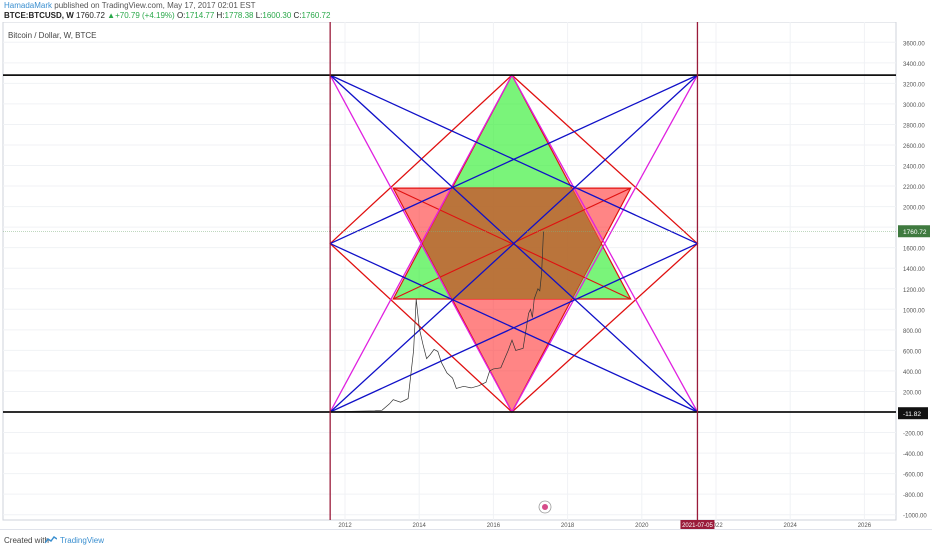 The height and width of the screenshot is (551, 932). I want to click on price-change: +70.79 (+4.19%), so click(145, 15).